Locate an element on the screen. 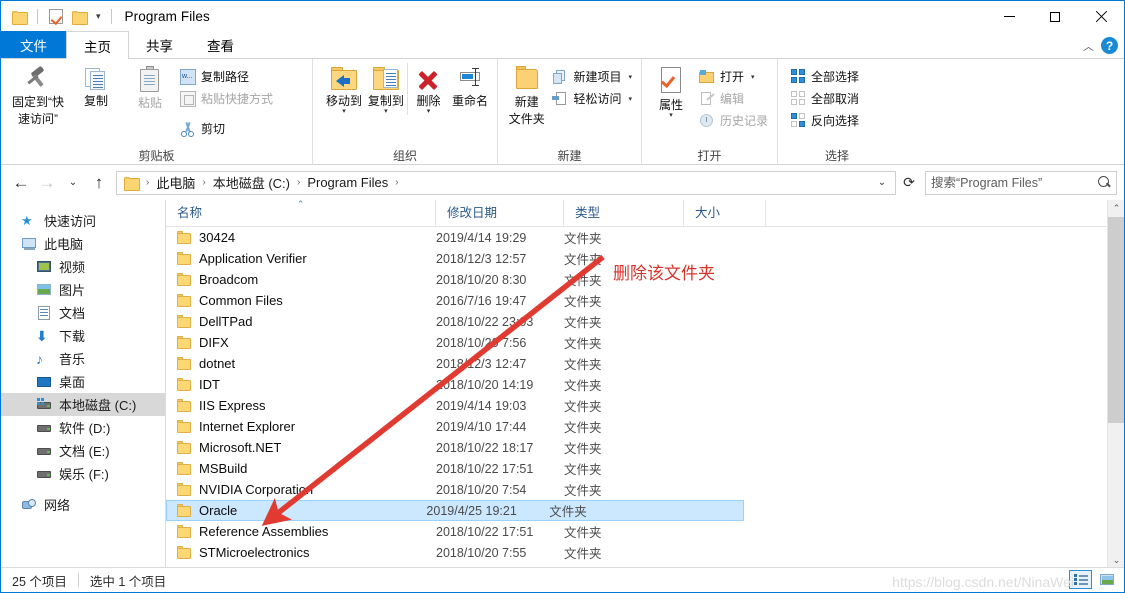 The image size is (1125, 593). forward-button: → is located at coordinates (47, 183).